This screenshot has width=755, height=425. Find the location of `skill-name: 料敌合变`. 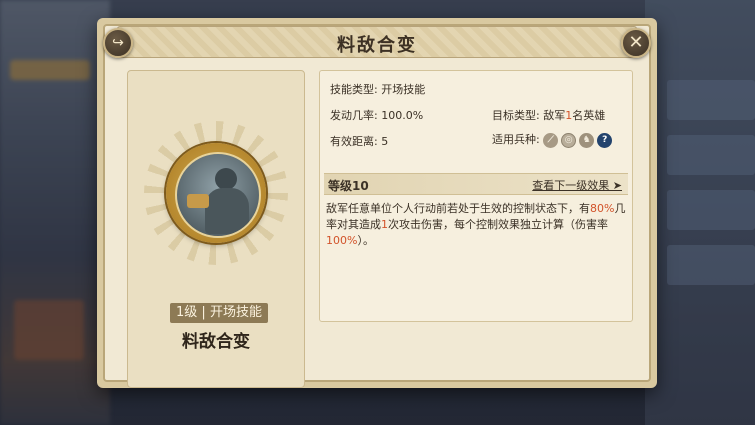

skill-name: 料敌合变 is located at coordinates (216, 342).